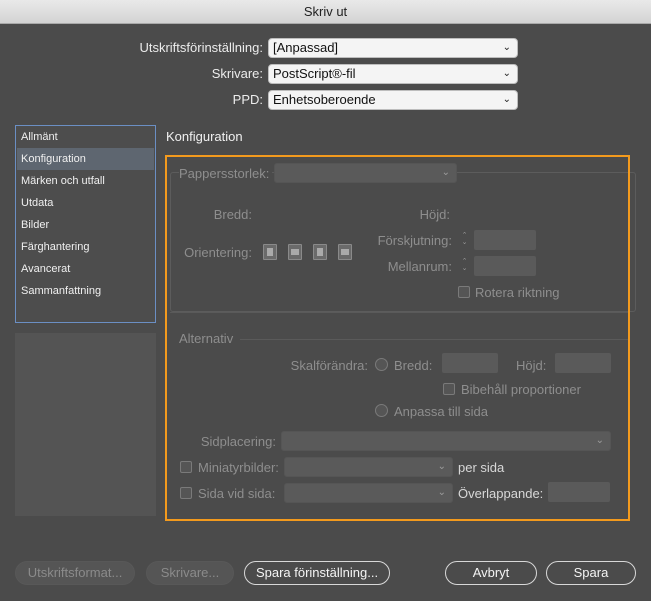 The image size is (651, 601). Describe the element at coordinates (393, 48) in the screenshot. I see `preset-select: [Anpassad] ⌄` at that location.